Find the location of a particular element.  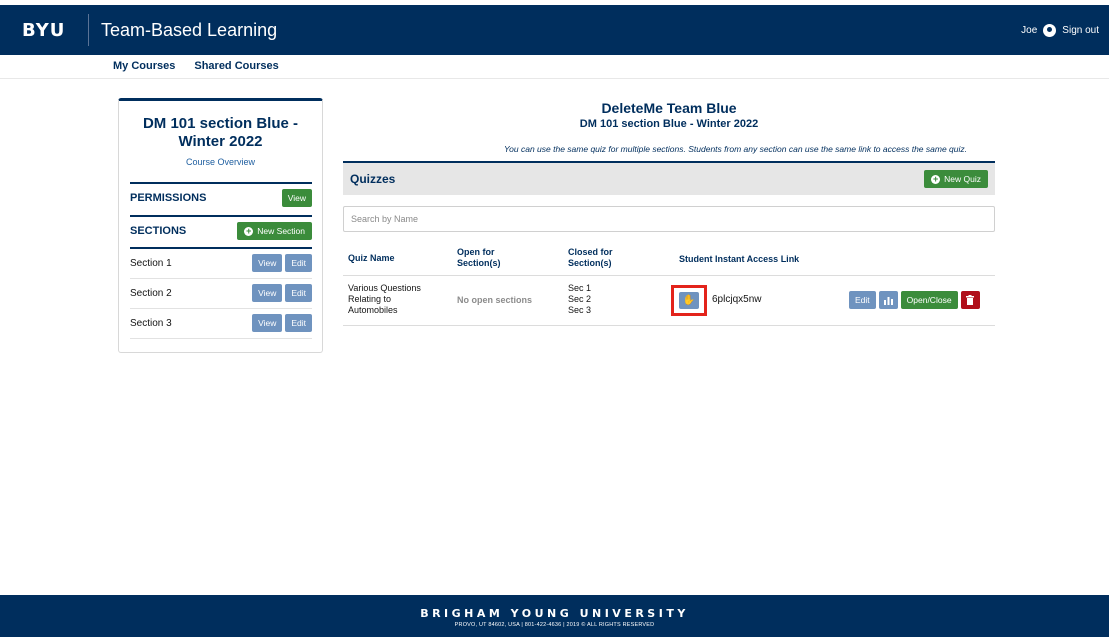

col-closed-for: Closed for Section(s) is located at coordinates (590, 258).